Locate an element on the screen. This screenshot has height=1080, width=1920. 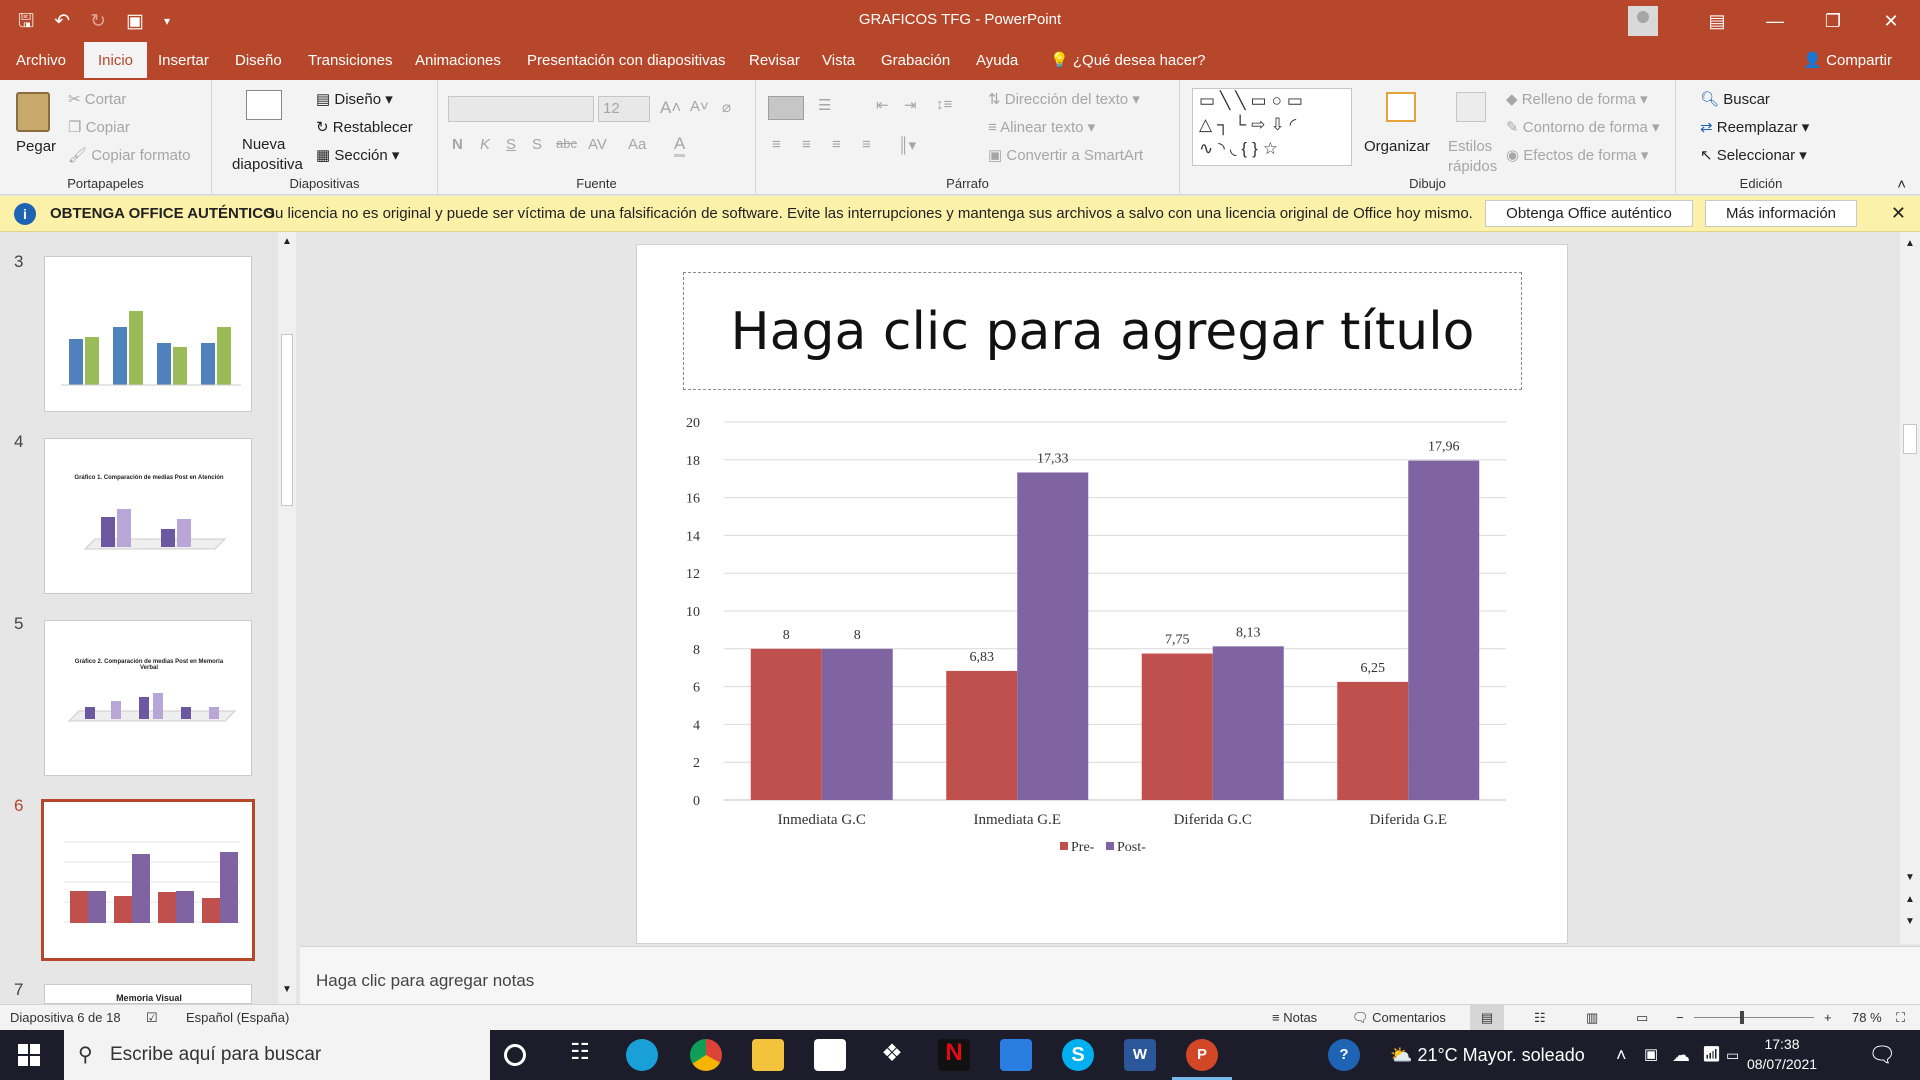
zoom-out-icon: − is located at coordinates (1680, 1017).